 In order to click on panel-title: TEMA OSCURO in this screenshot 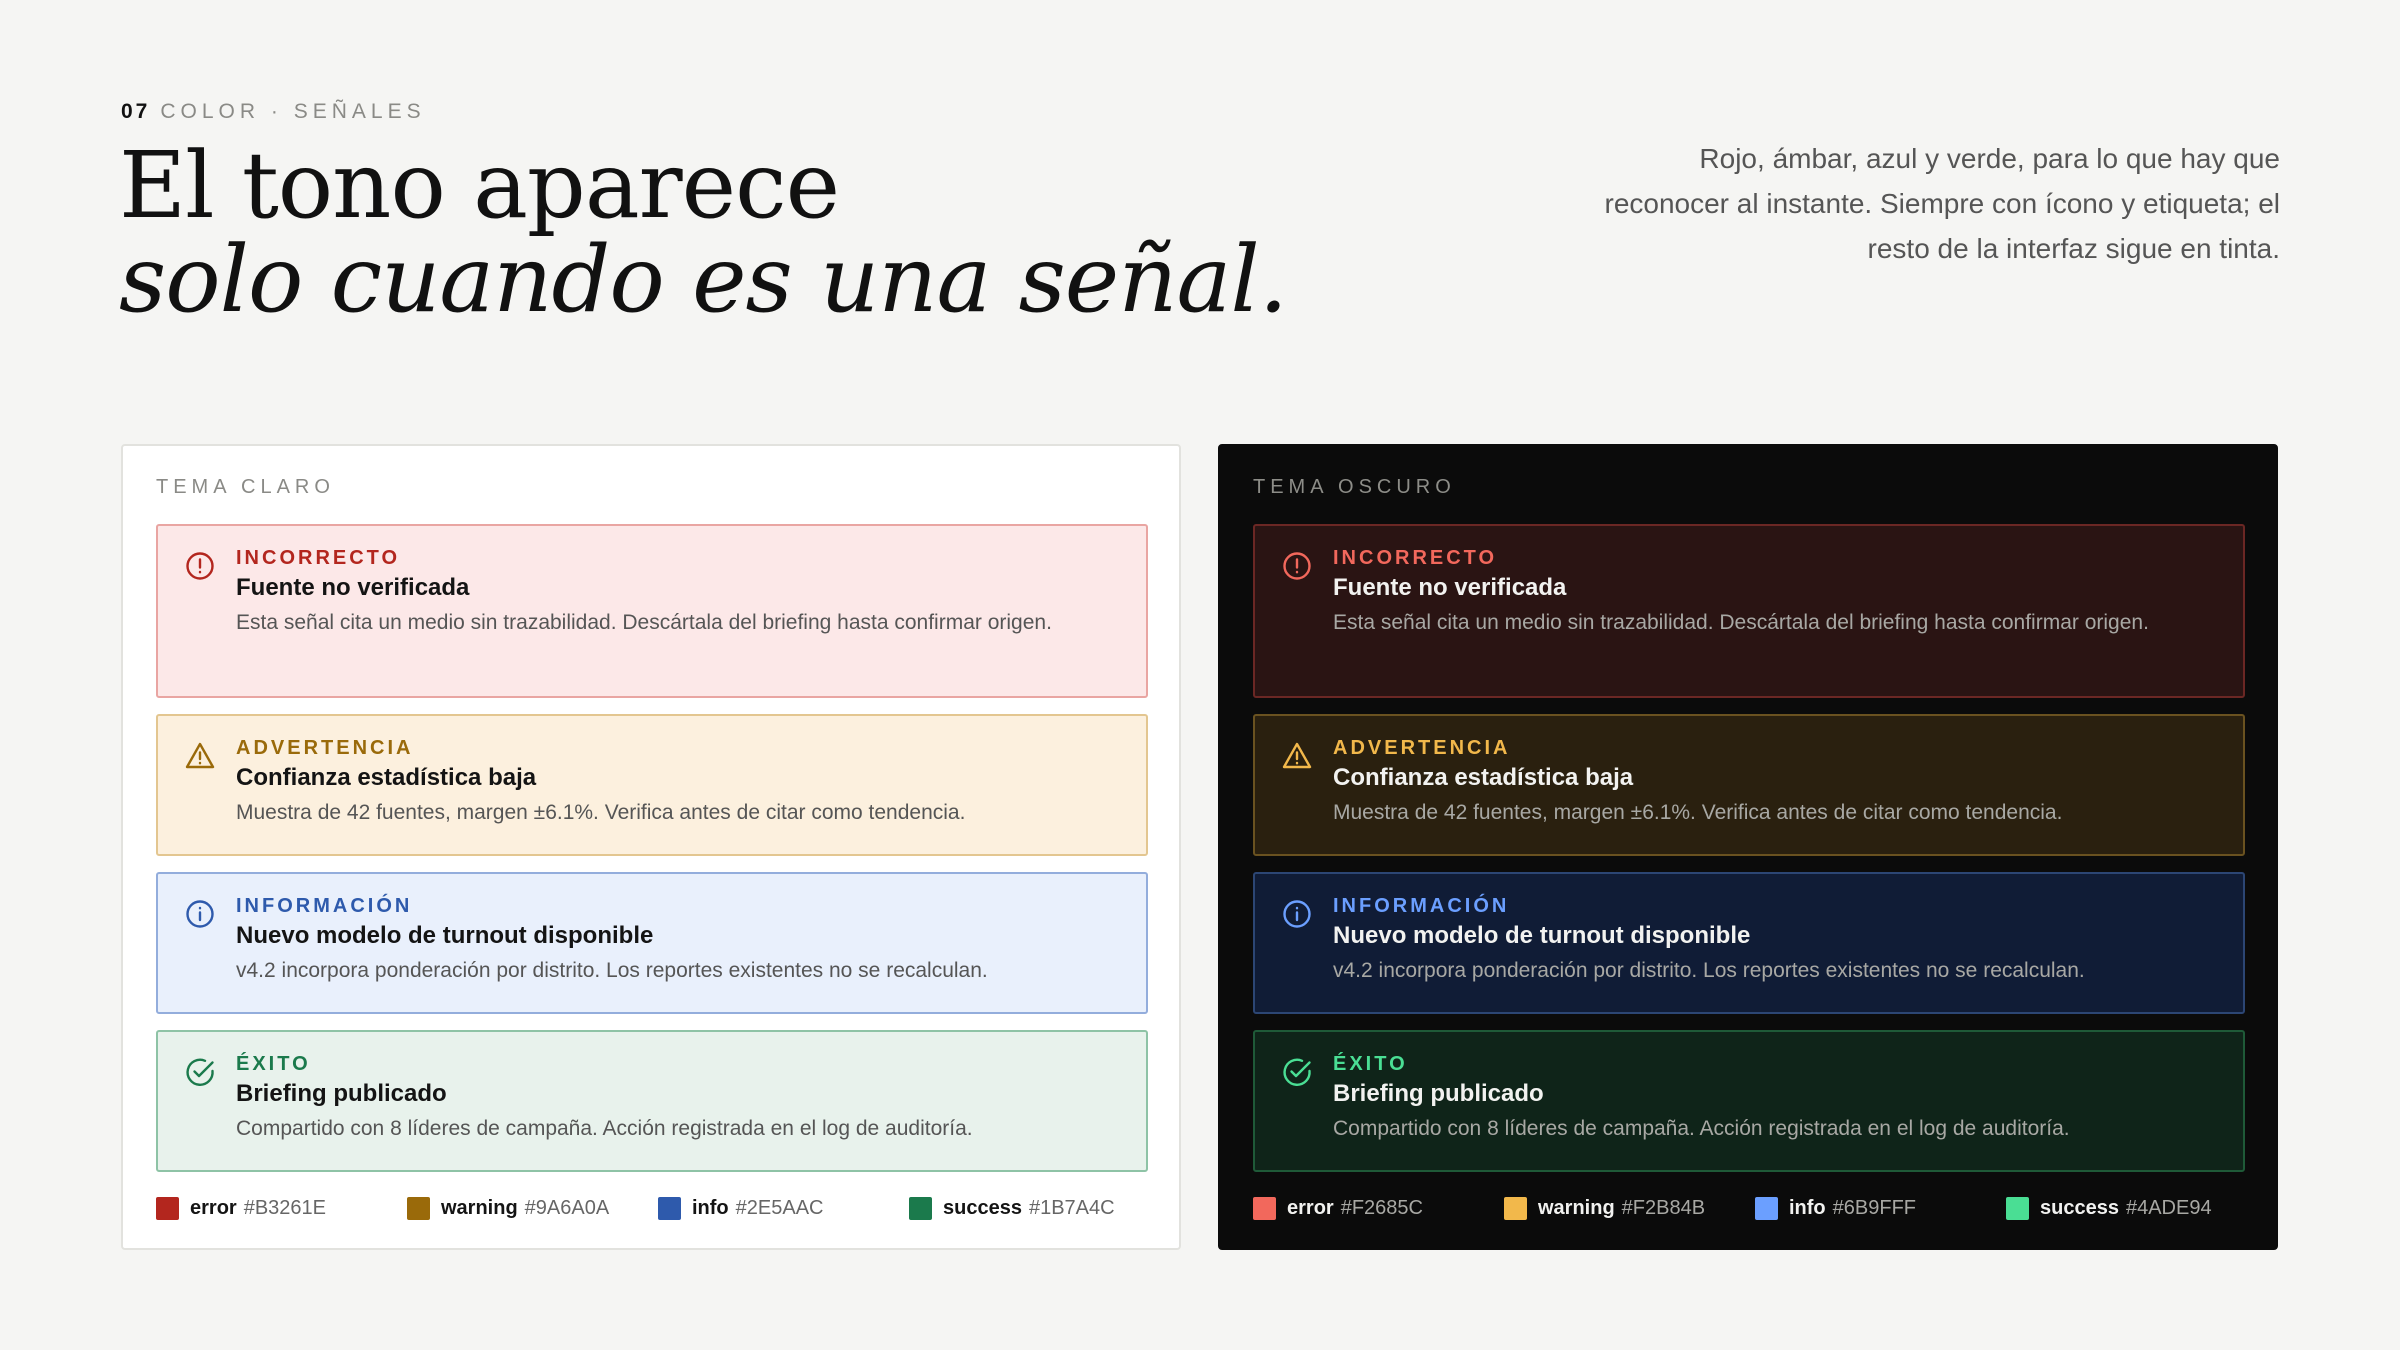, I will do `click(1354, 487)`.